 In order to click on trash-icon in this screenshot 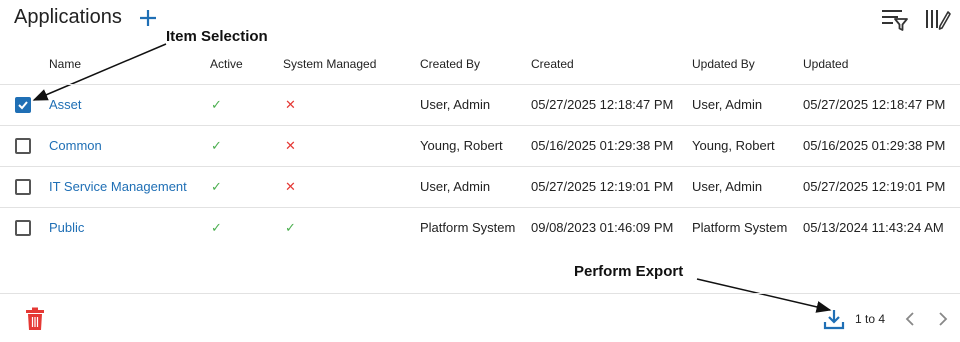, I will do `click(35, 319)`.